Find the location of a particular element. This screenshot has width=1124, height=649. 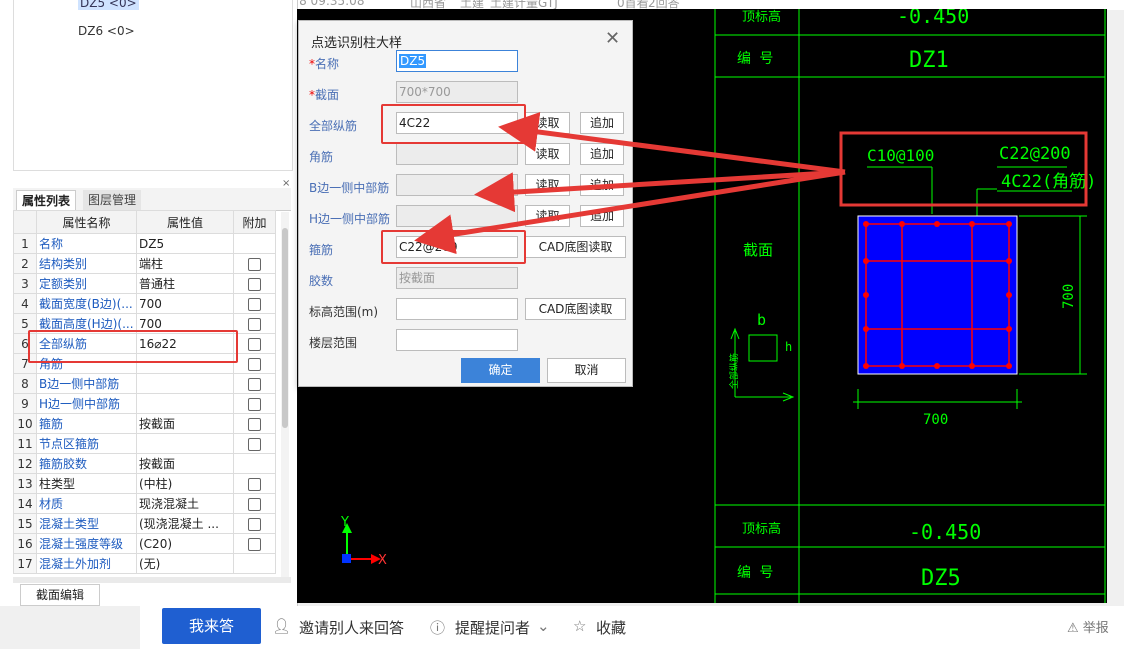

report-label: 举报 is located at coordinates (1095, 628).